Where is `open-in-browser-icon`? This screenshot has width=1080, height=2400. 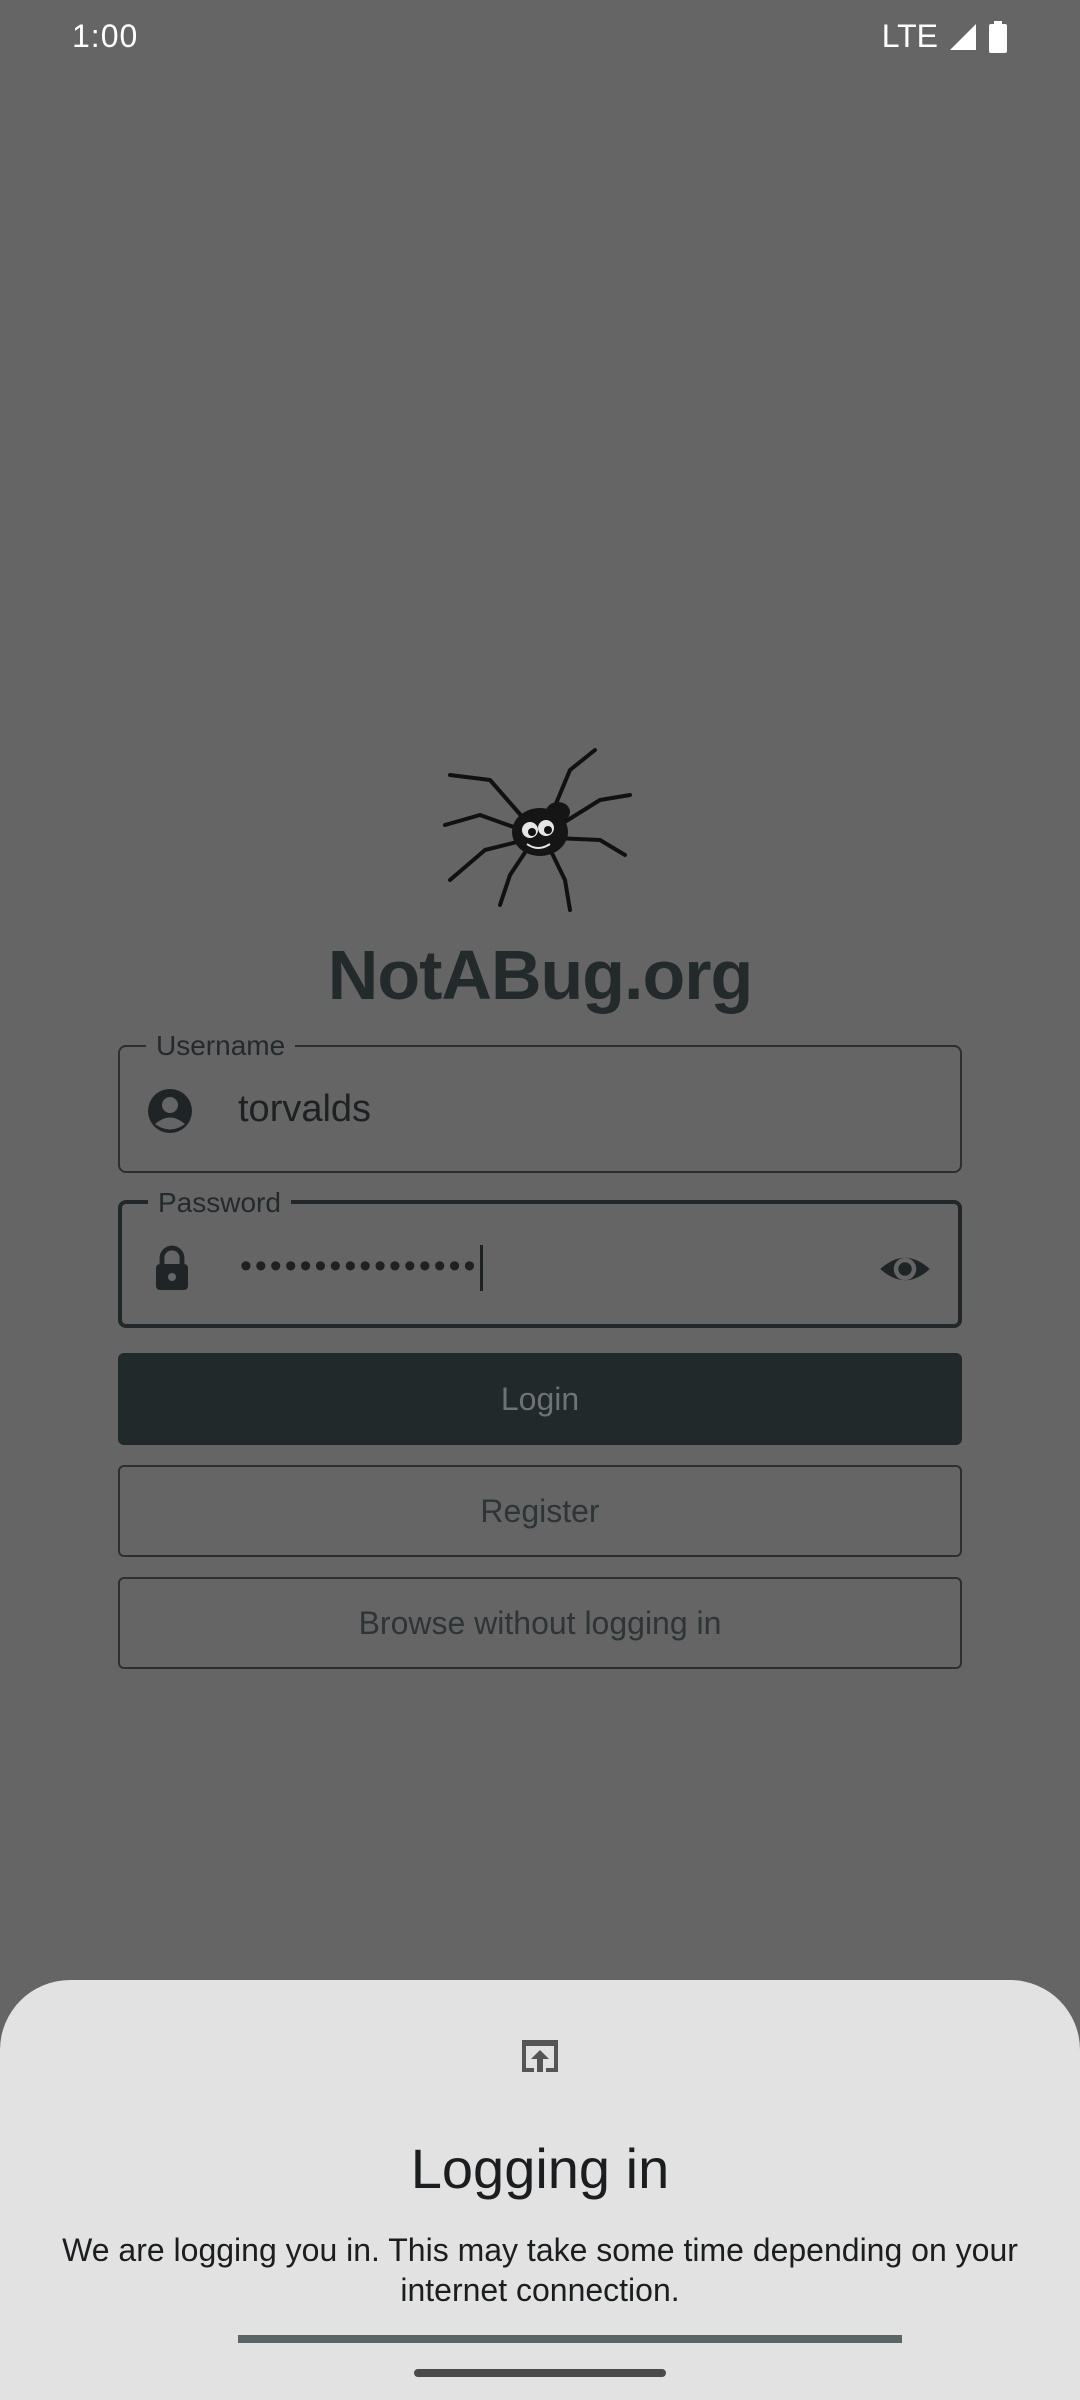
open-in-browser-icon is located at coordinates (540, 2056).